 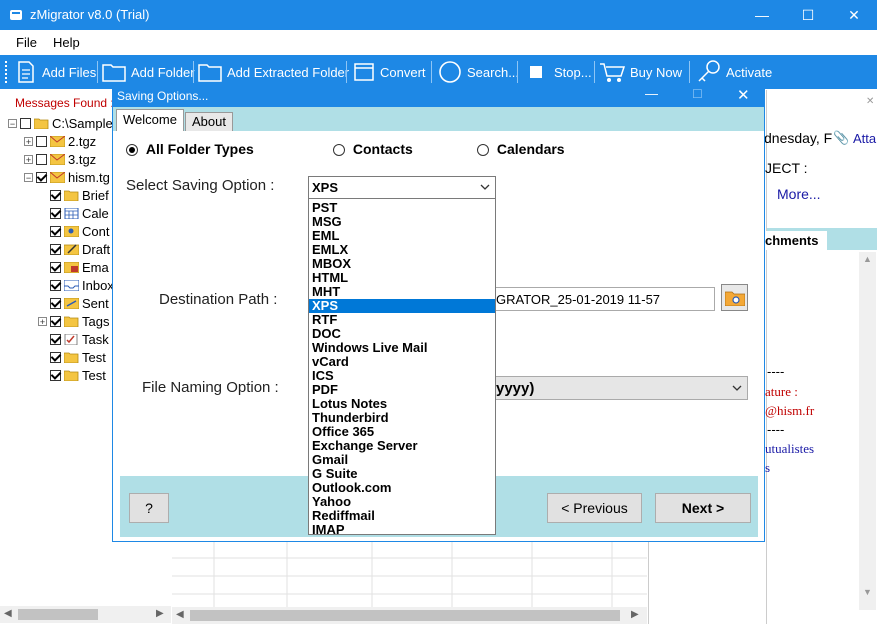 What do you see at coordinates (210, 73) in the screenshot?
I see `folder-icon` at bounding box center [210, 73].